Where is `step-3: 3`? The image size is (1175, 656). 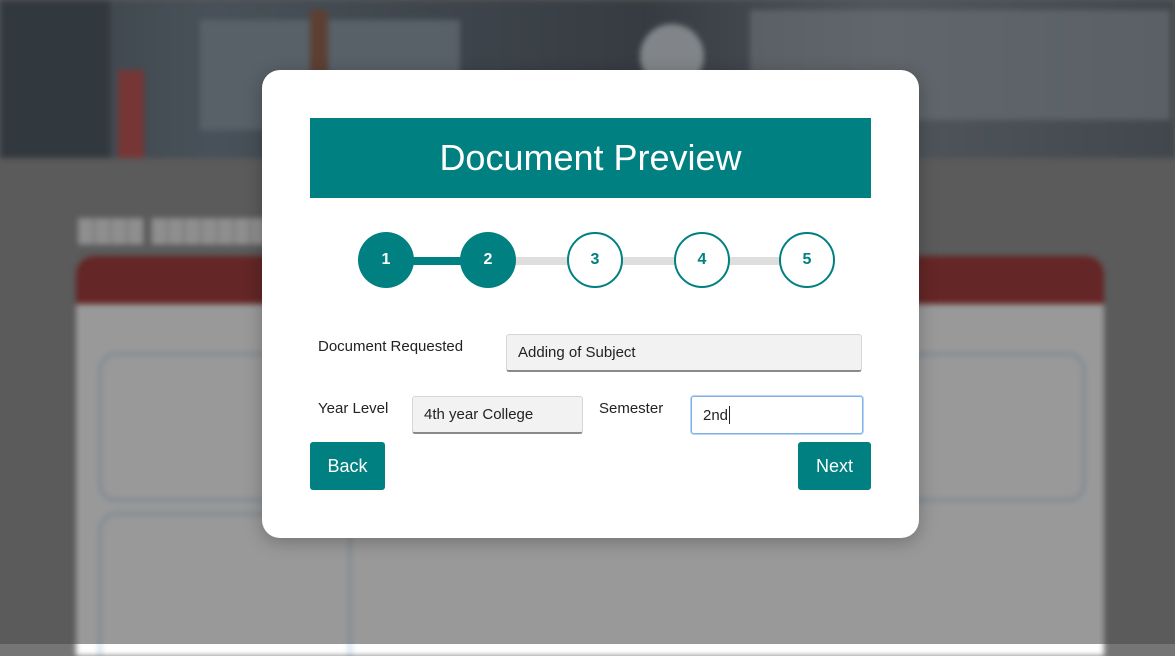
step-3: 3 is located at coordinates (595, 260).